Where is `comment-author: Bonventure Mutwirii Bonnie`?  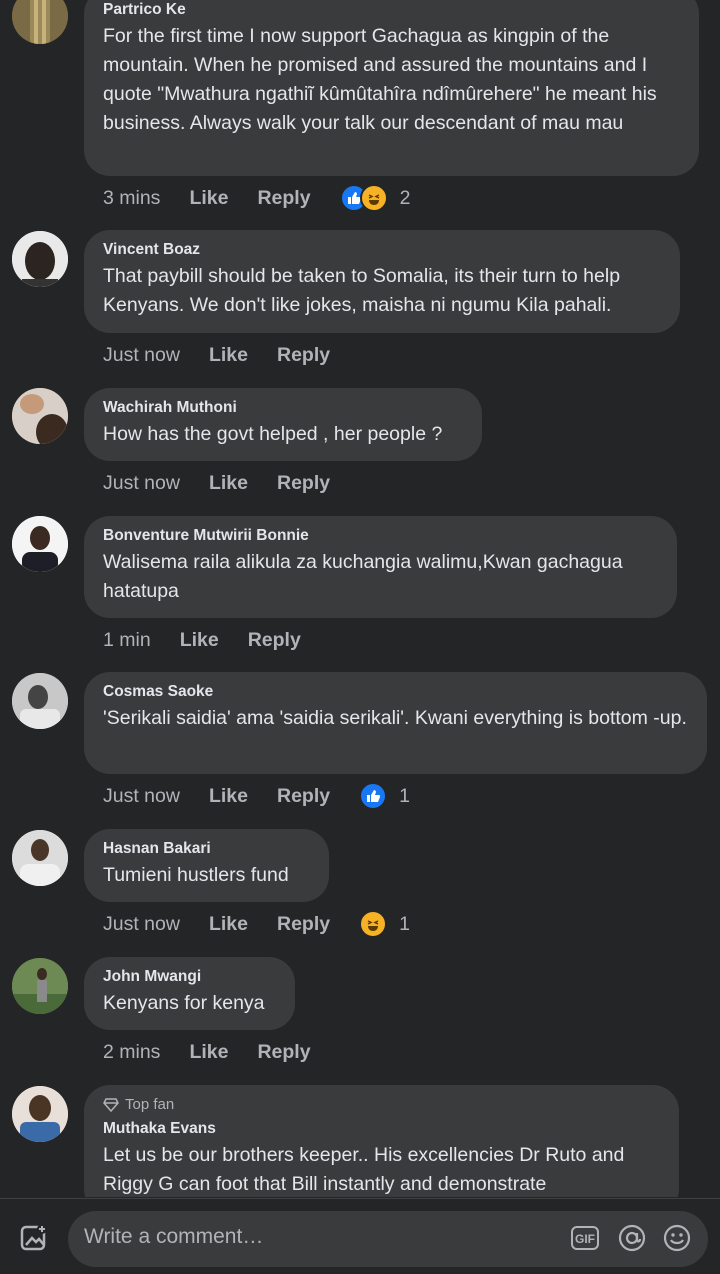
comment-author: Bonventure Mutwirii Bonnie is located at coordinates (381, 536).